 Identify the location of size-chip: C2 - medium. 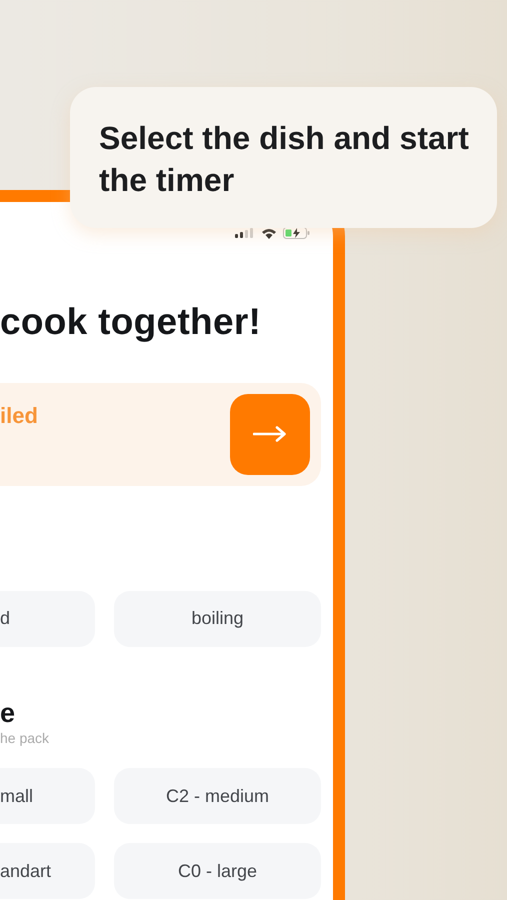
(217, 796).